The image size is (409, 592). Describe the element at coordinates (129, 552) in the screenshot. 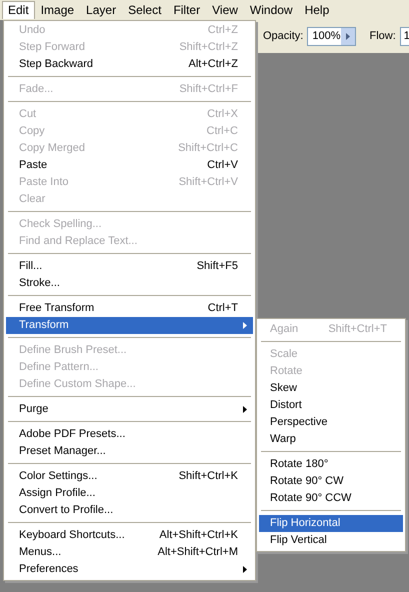

I see `menu-item: Menus... Alt+Shift+Ctrl+M` at that location.